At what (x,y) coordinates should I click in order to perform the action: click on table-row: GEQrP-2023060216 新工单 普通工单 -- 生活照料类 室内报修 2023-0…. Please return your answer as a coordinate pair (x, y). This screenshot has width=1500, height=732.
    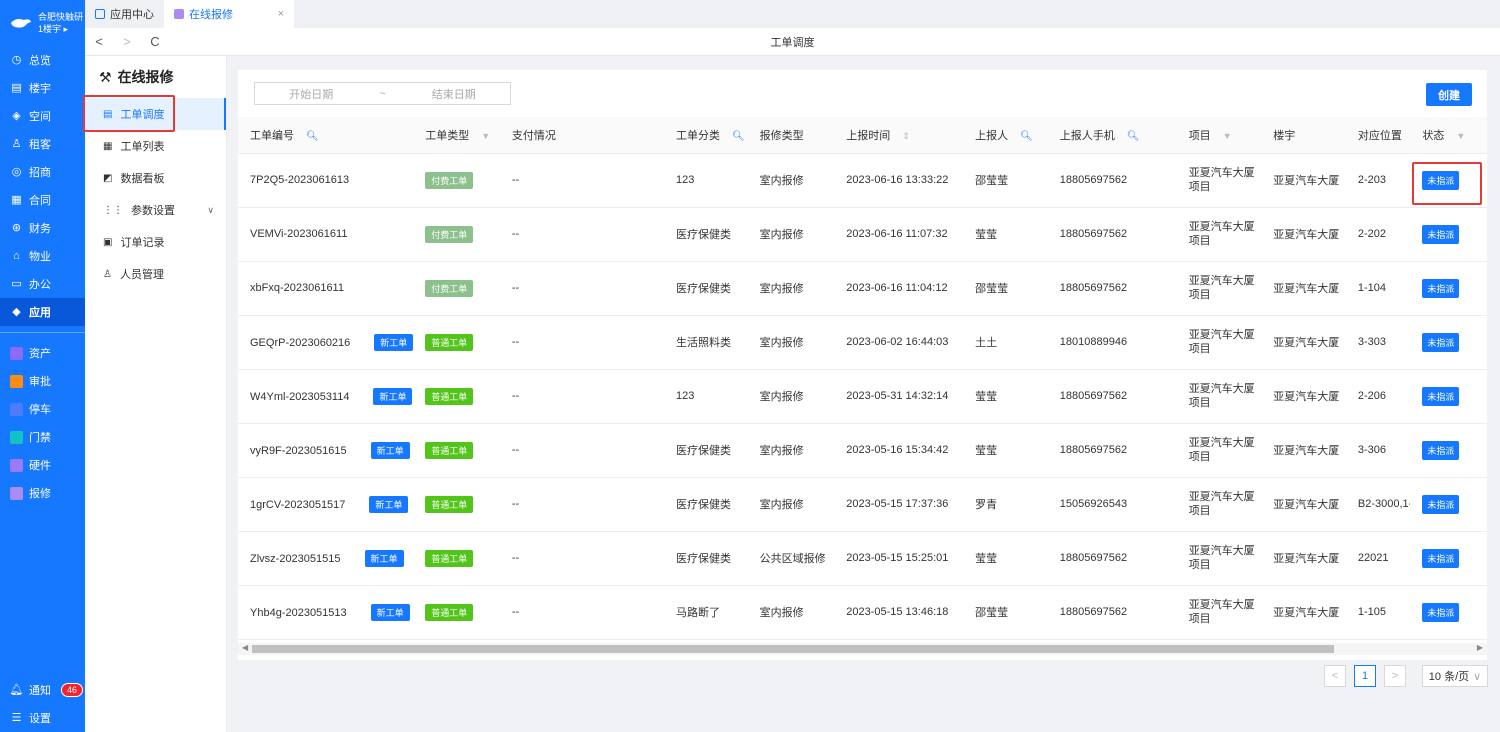
    Looking at the image, I should click on (862, 342).